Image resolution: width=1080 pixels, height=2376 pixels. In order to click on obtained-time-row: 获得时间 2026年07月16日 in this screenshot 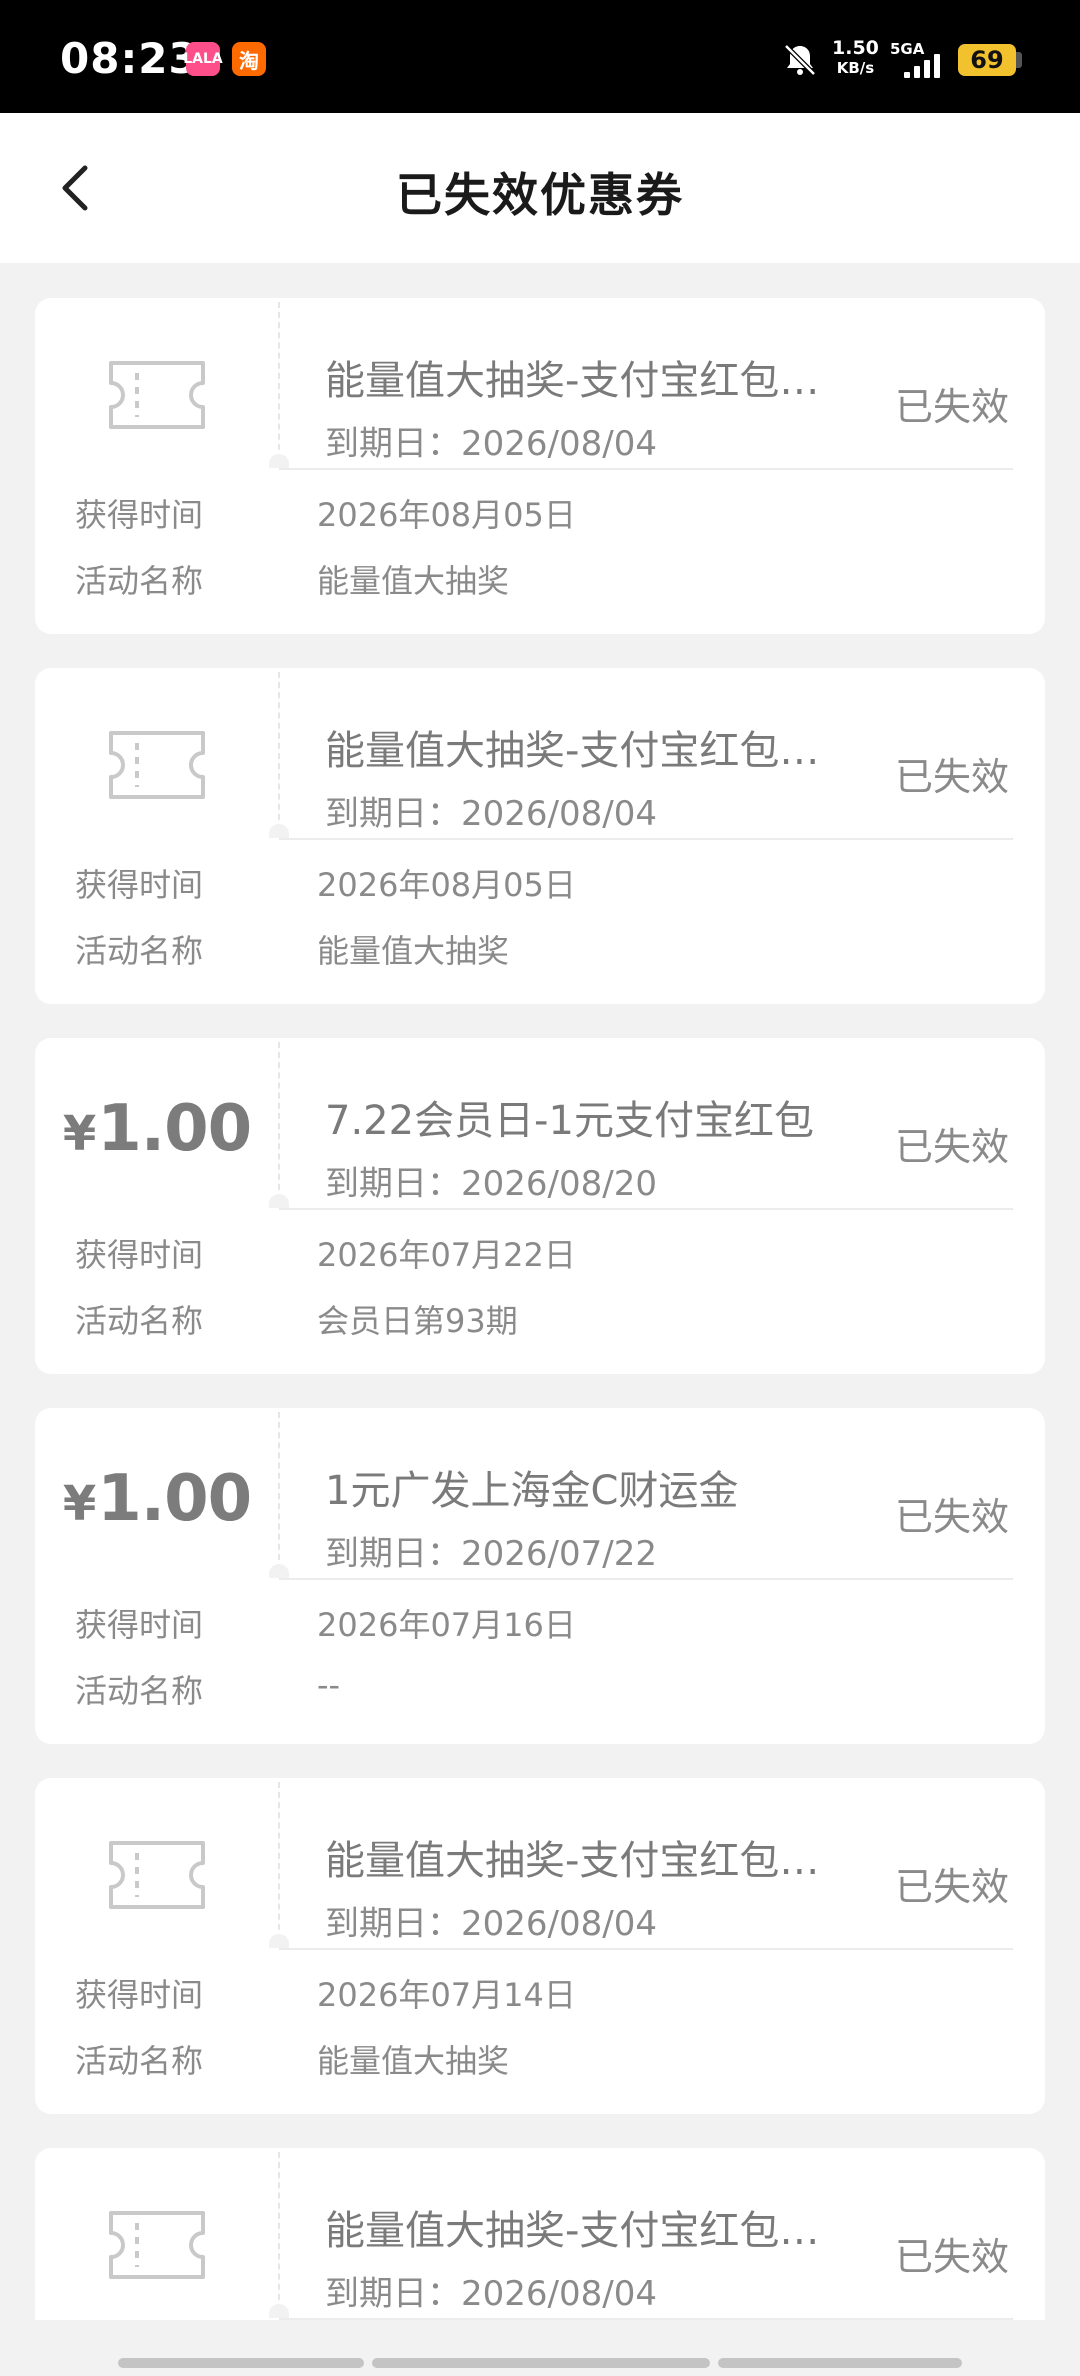, I will do `click(540, 1623)`.